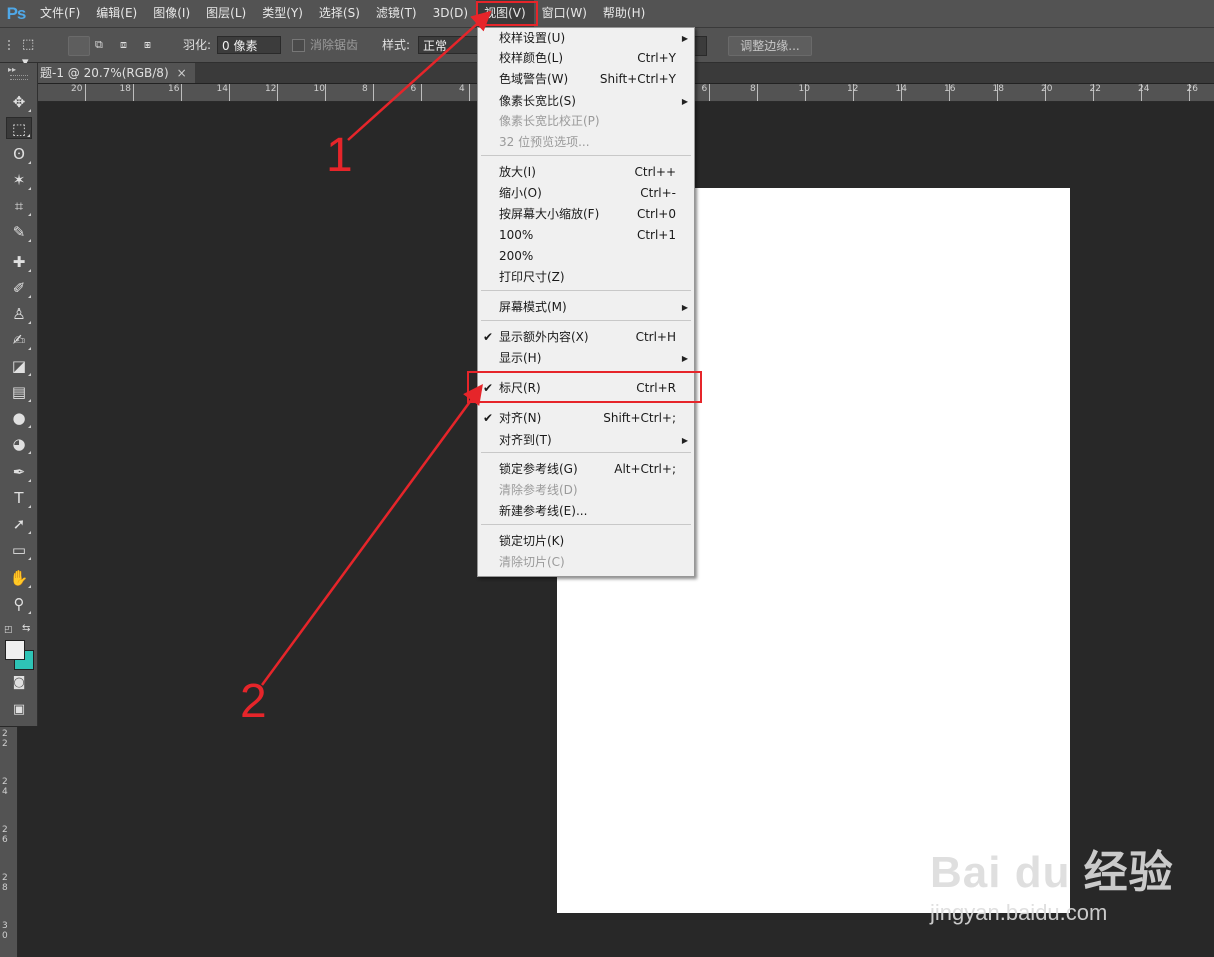 This screenshot has width=1214, height=957. What do you see at coordinates (1052, 872) in the screenshot?
I see `baidu-jingyan-watermark-logo: Bai du 经验` at bounding box center [1052, 872].